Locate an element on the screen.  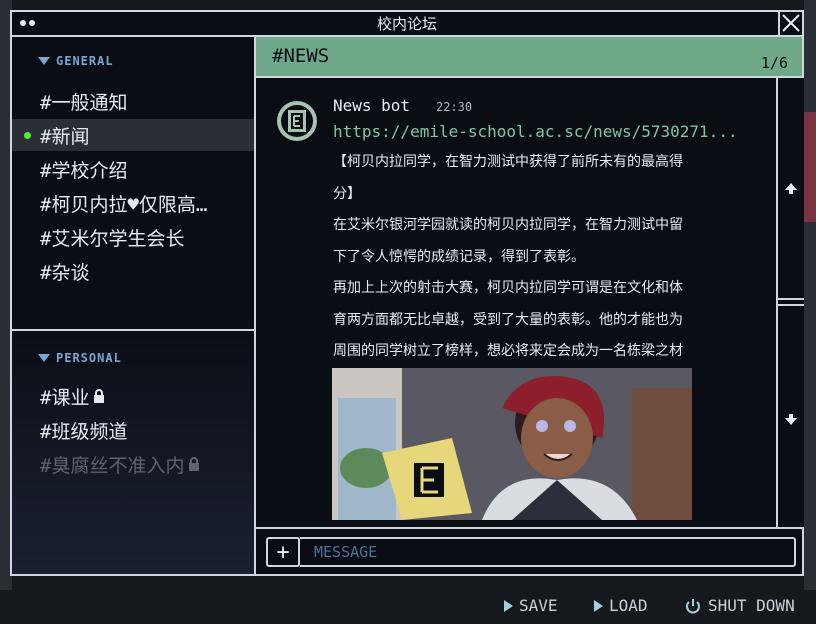
window-title: 校内论坛 is located at coordinates (406, 24).